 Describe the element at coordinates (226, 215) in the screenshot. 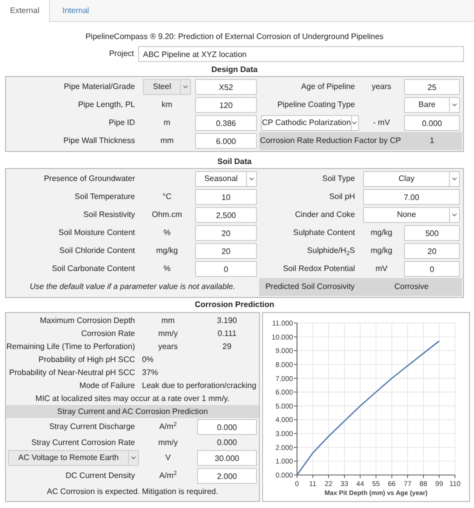

I see `text-field: 2,500` at that location.